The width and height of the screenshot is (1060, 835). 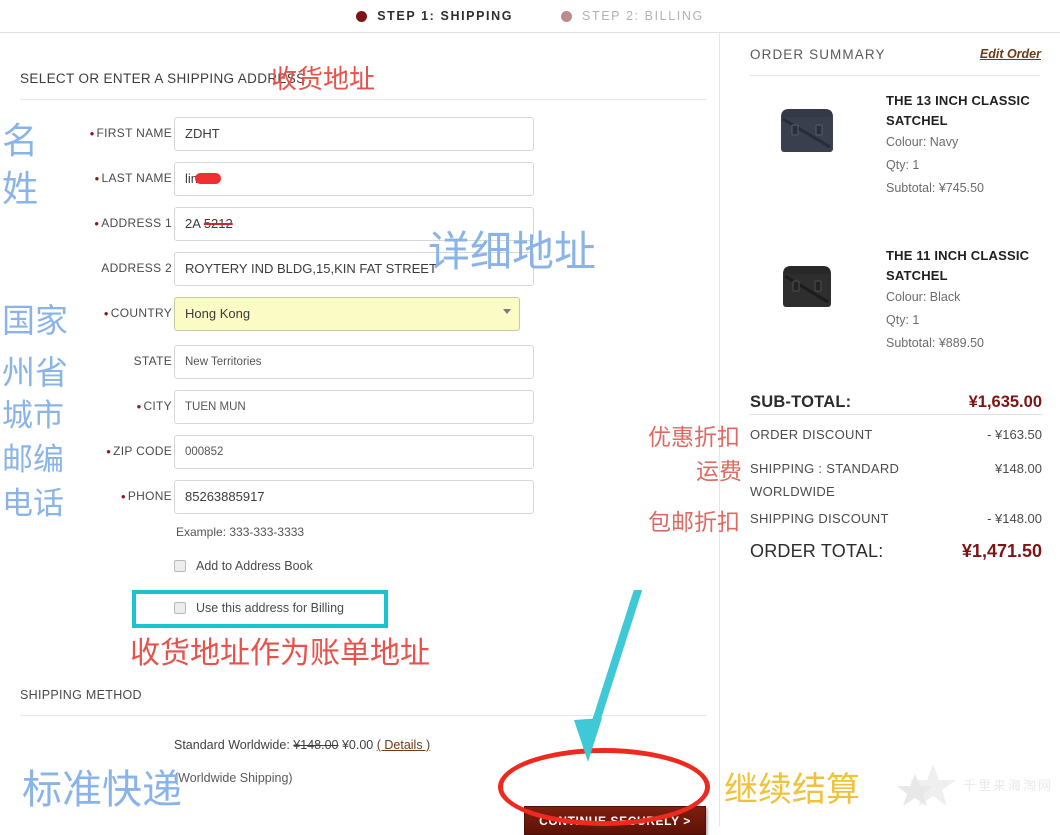 I want to click on country-select: Hong Kong, so click(x=347, y=314).